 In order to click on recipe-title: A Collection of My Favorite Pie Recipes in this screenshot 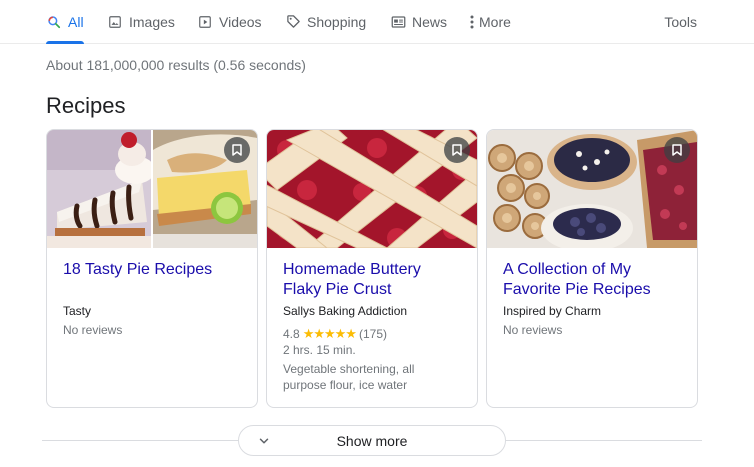, I will do `click(593, 280)`.